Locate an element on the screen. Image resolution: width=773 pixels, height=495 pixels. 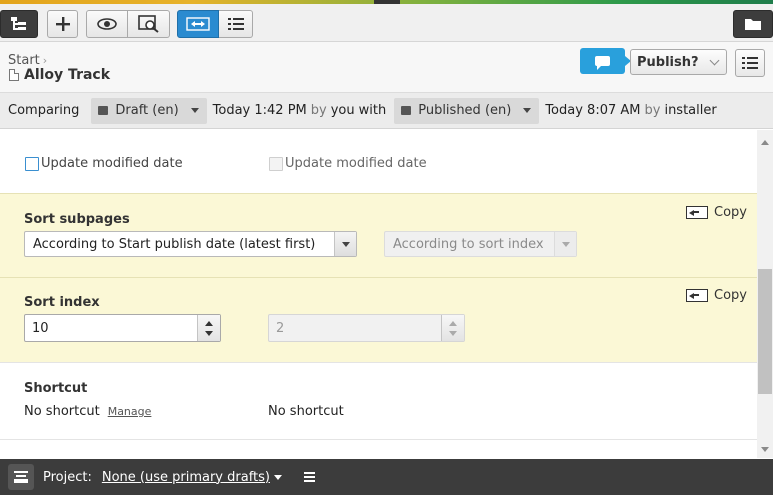
site-tree-icon is located at coordinates (18, 23).